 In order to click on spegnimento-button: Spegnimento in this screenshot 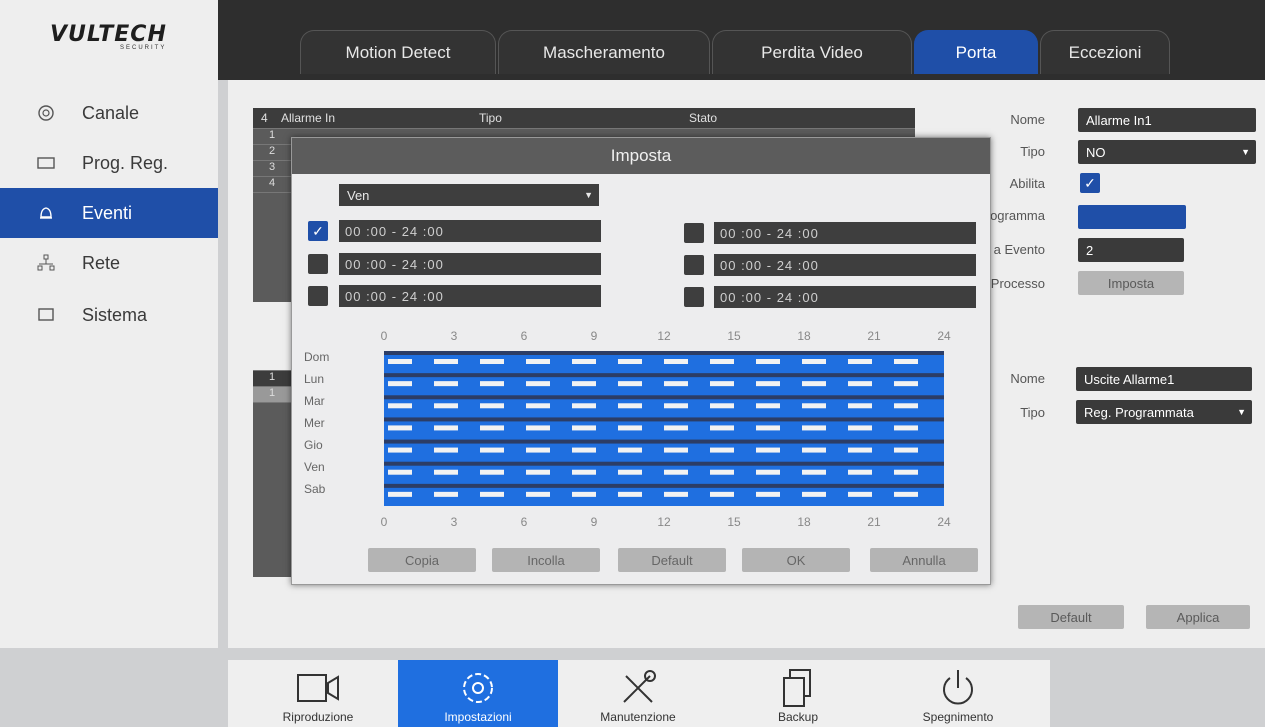, I will do `click(958, 693)`.